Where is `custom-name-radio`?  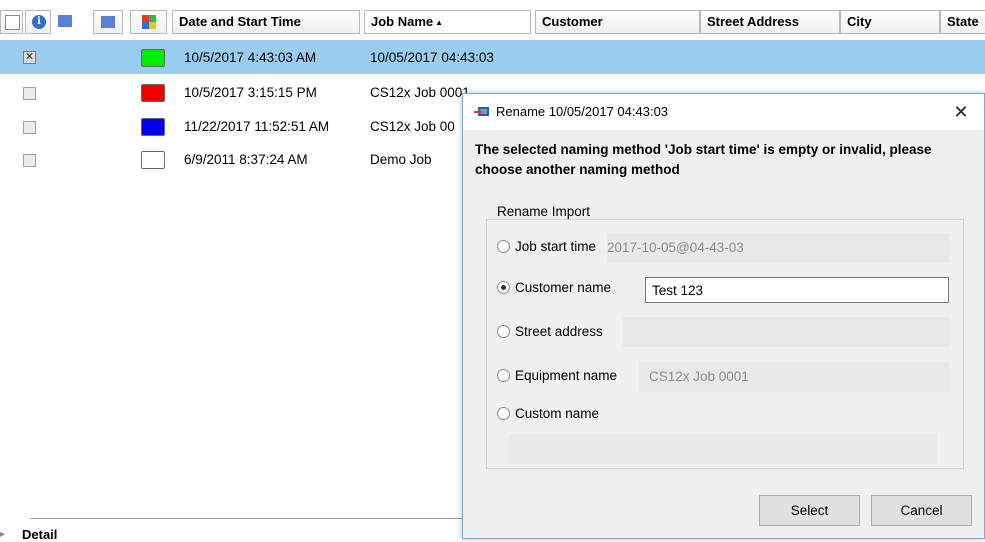 custom-name-radio is located at coordinates (503, 413).